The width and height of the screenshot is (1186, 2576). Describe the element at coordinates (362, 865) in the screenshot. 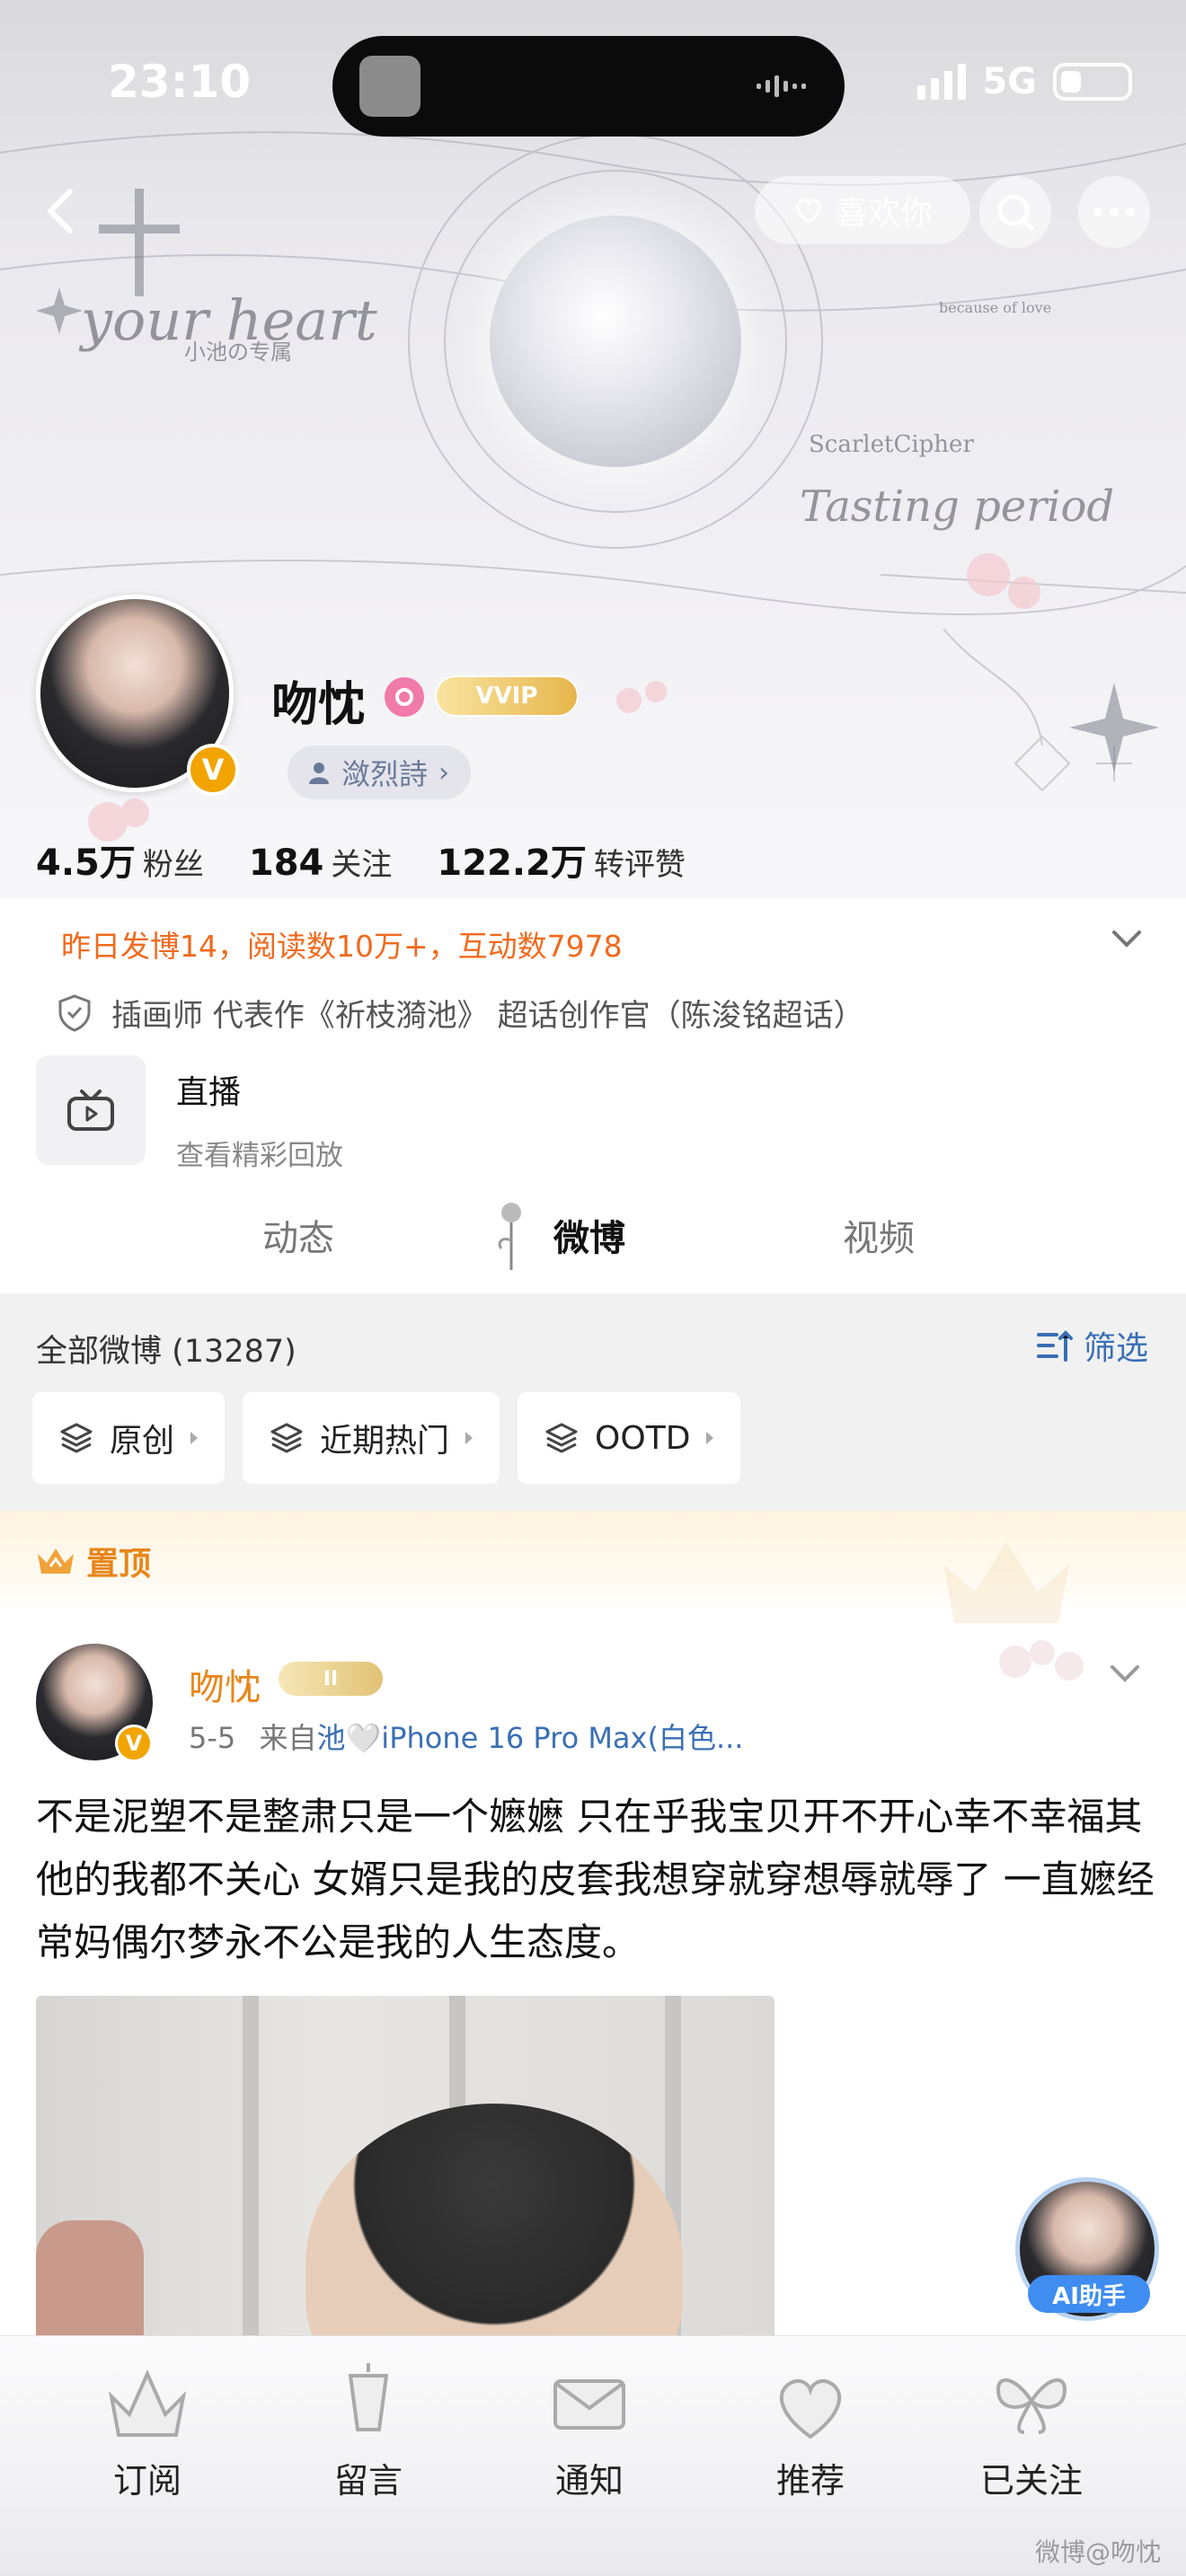

I see `stat-label: 关注` at that location.